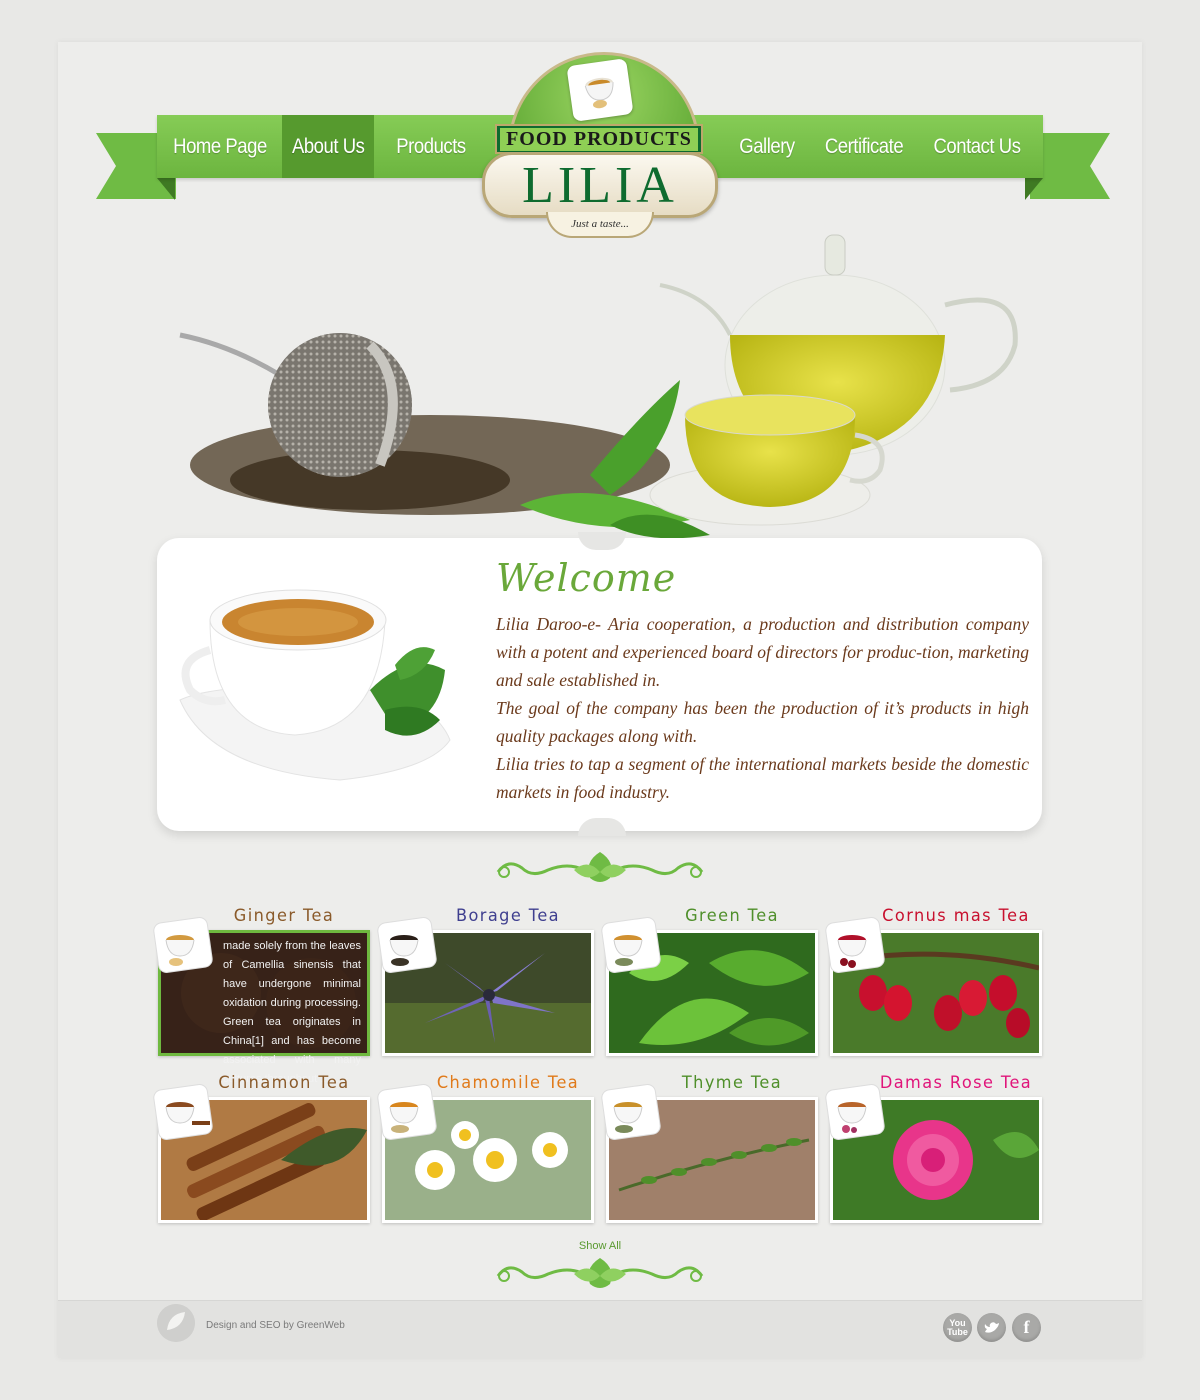 This screenshot has height=1400, width=1200. What do you see at coordinates (176, 1323) in the screenshot?
I see `greenweb-leaf-icon` at bounding box center [176, 1323].